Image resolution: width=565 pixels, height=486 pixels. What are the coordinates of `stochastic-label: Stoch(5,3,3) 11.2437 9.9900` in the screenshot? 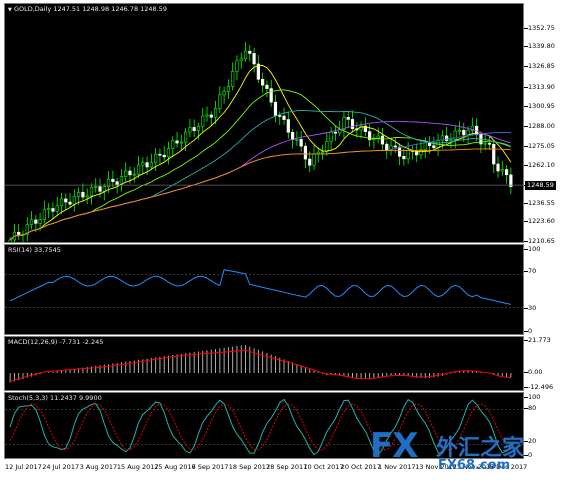 It's located at (55, 398).